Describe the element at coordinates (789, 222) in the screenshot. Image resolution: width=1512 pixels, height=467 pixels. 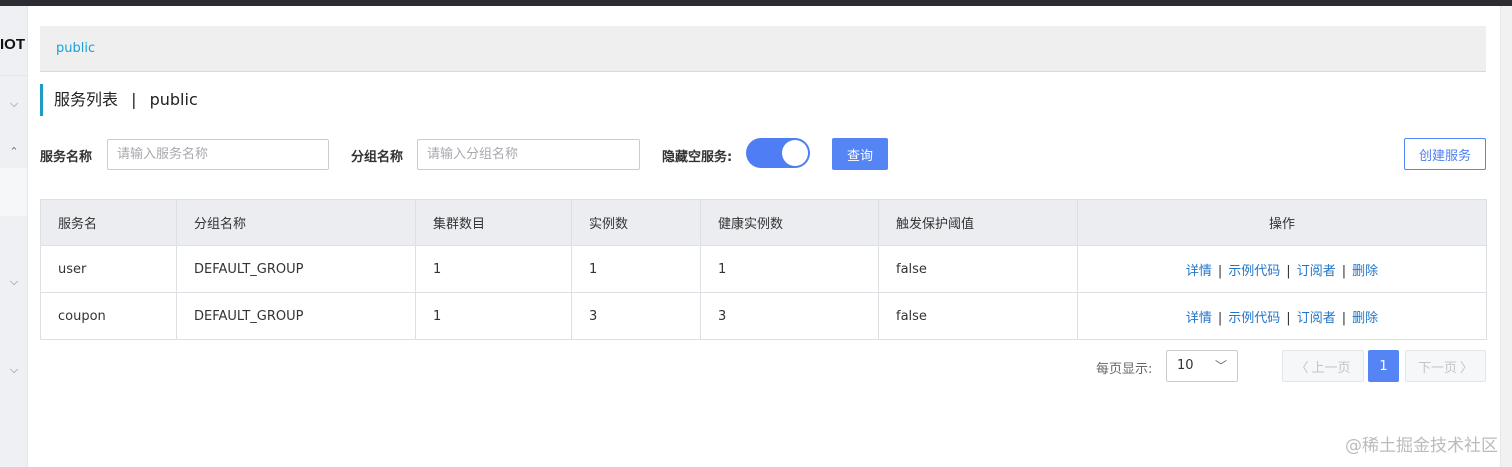
I see `header-healthy-count: 健康实例数` at that location.